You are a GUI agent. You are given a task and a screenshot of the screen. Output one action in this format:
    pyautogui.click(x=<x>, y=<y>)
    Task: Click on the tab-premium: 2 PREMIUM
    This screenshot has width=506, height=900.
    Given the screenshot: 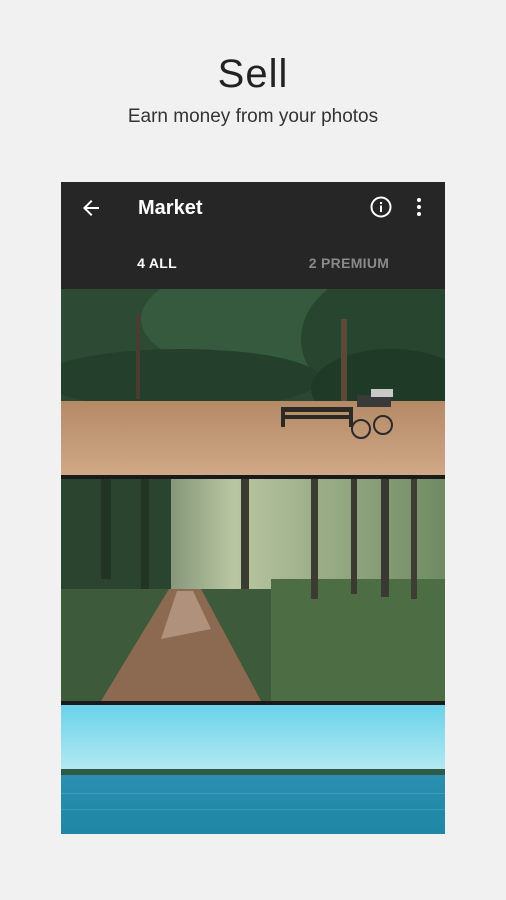 What is the action you would take?
    pyautogui.click(x=349, y=261)
    